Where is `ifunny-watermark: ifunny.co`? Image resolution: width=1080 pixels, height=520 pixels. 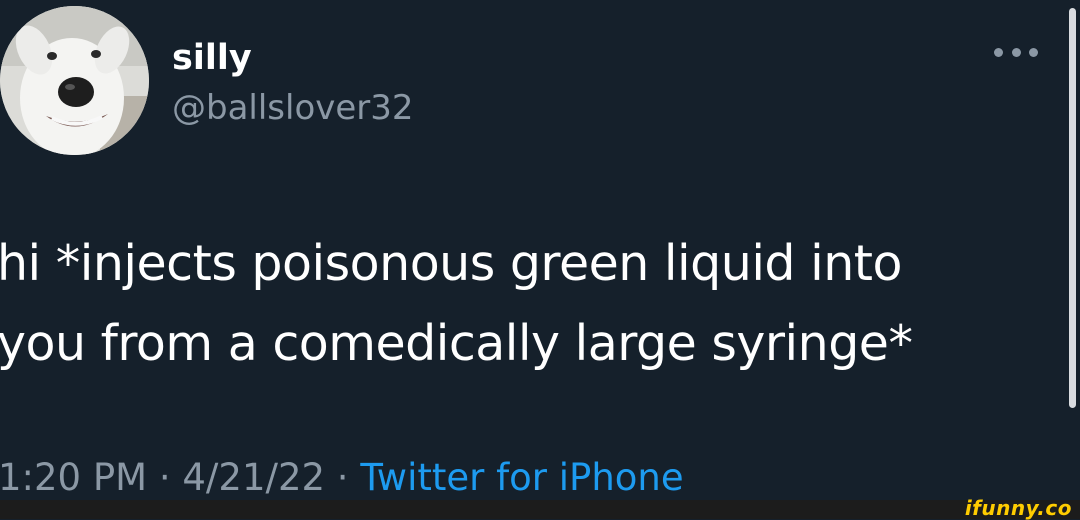
ifunny-watermark: ifunny.co is located at coordinates (1018, 508).